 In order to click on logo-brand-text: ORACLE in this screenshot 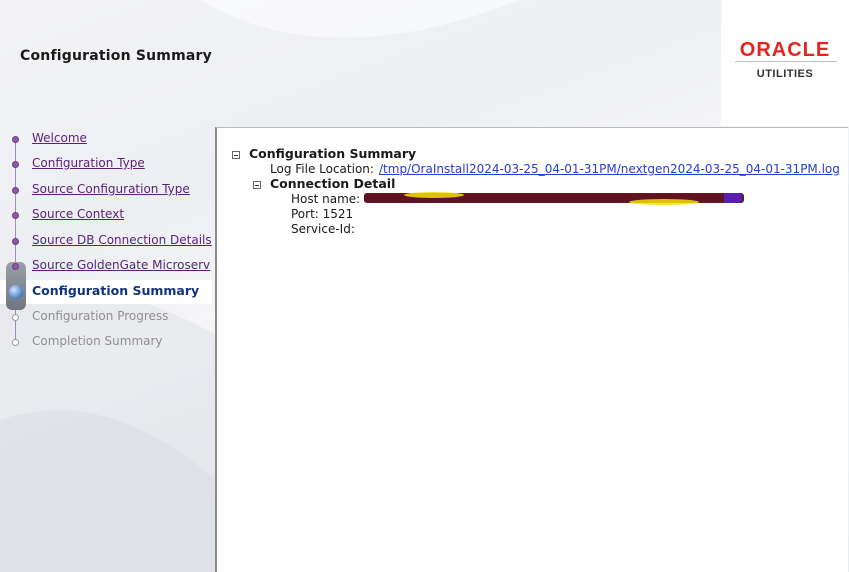, I will do `click(785, 50)`.